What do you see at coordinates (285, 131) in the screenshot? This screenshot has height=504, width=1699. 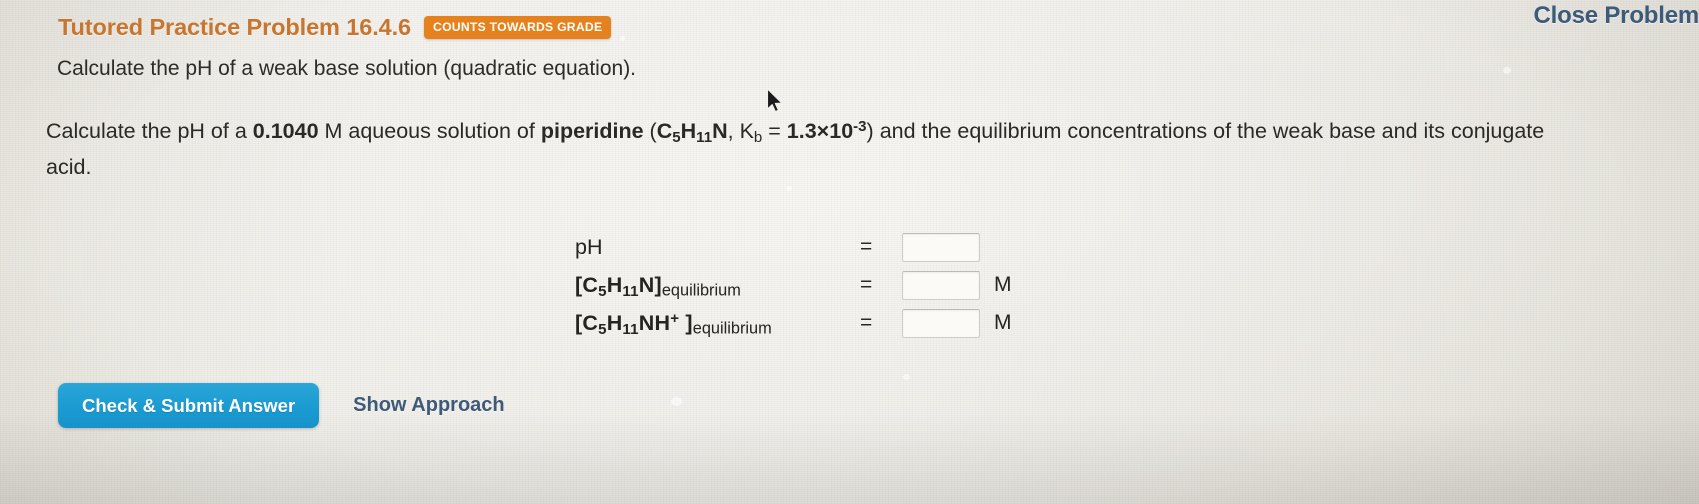 I see `concentration-value: 0.1040` at bounding box center [285, 131].